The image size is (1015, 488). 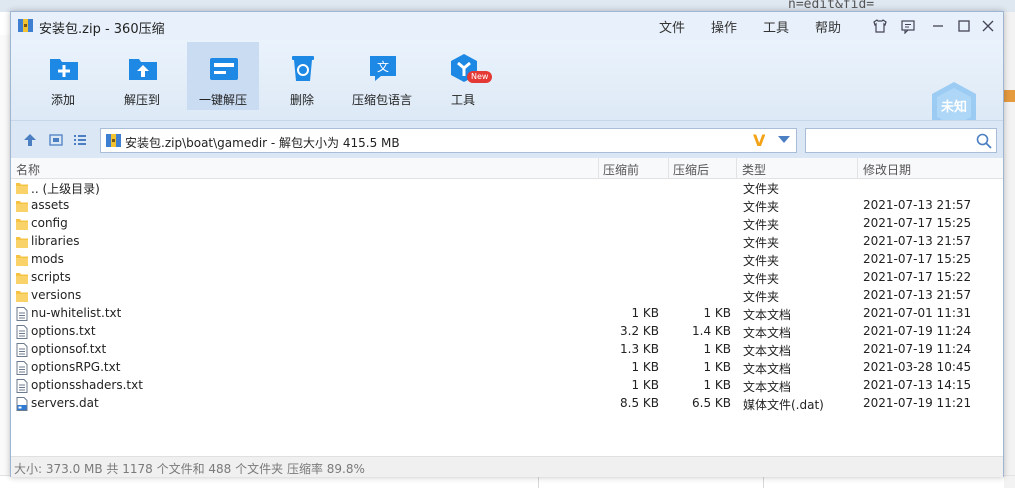 I want to click on shield-label: 未知, so click(x=953, y=107).